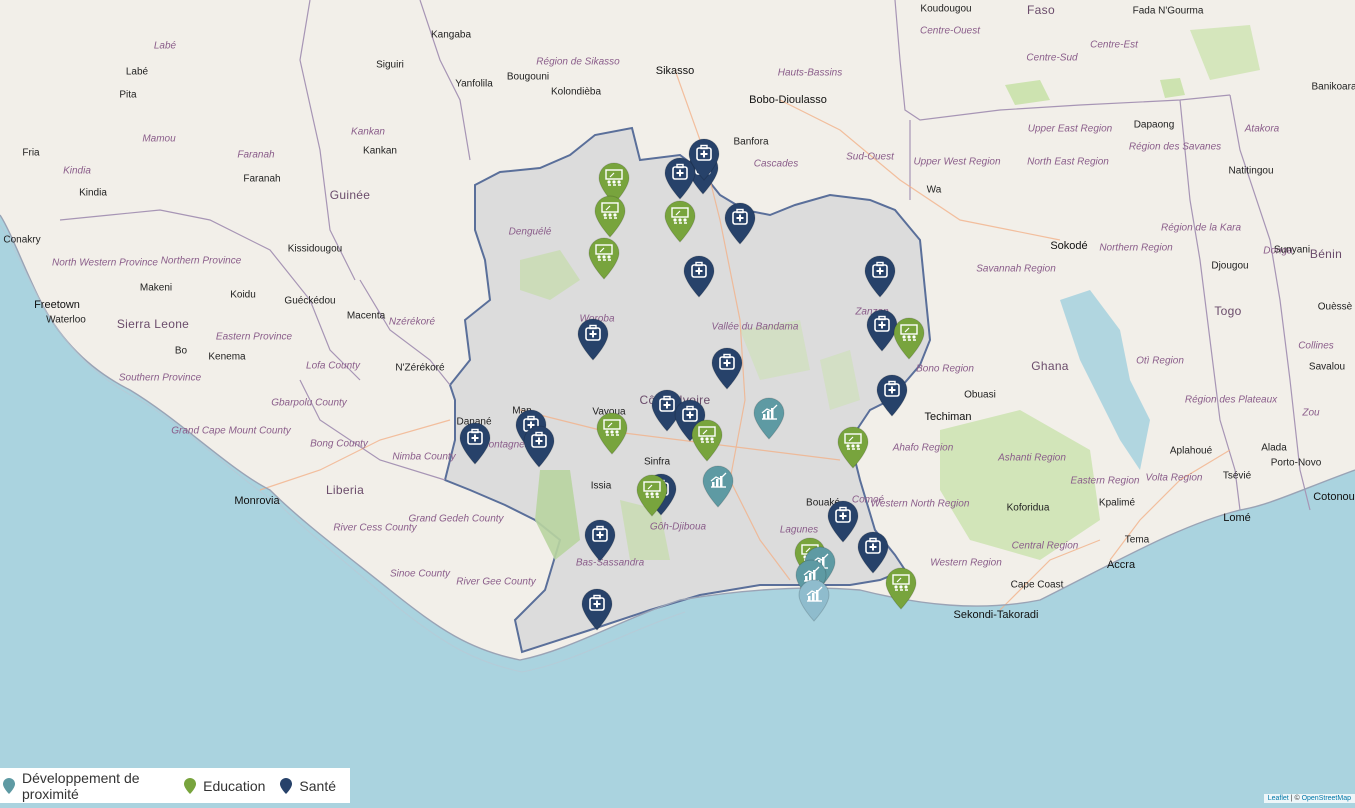  I want to click on legend: Développement de proximité Education Santé, so click(175, 785).